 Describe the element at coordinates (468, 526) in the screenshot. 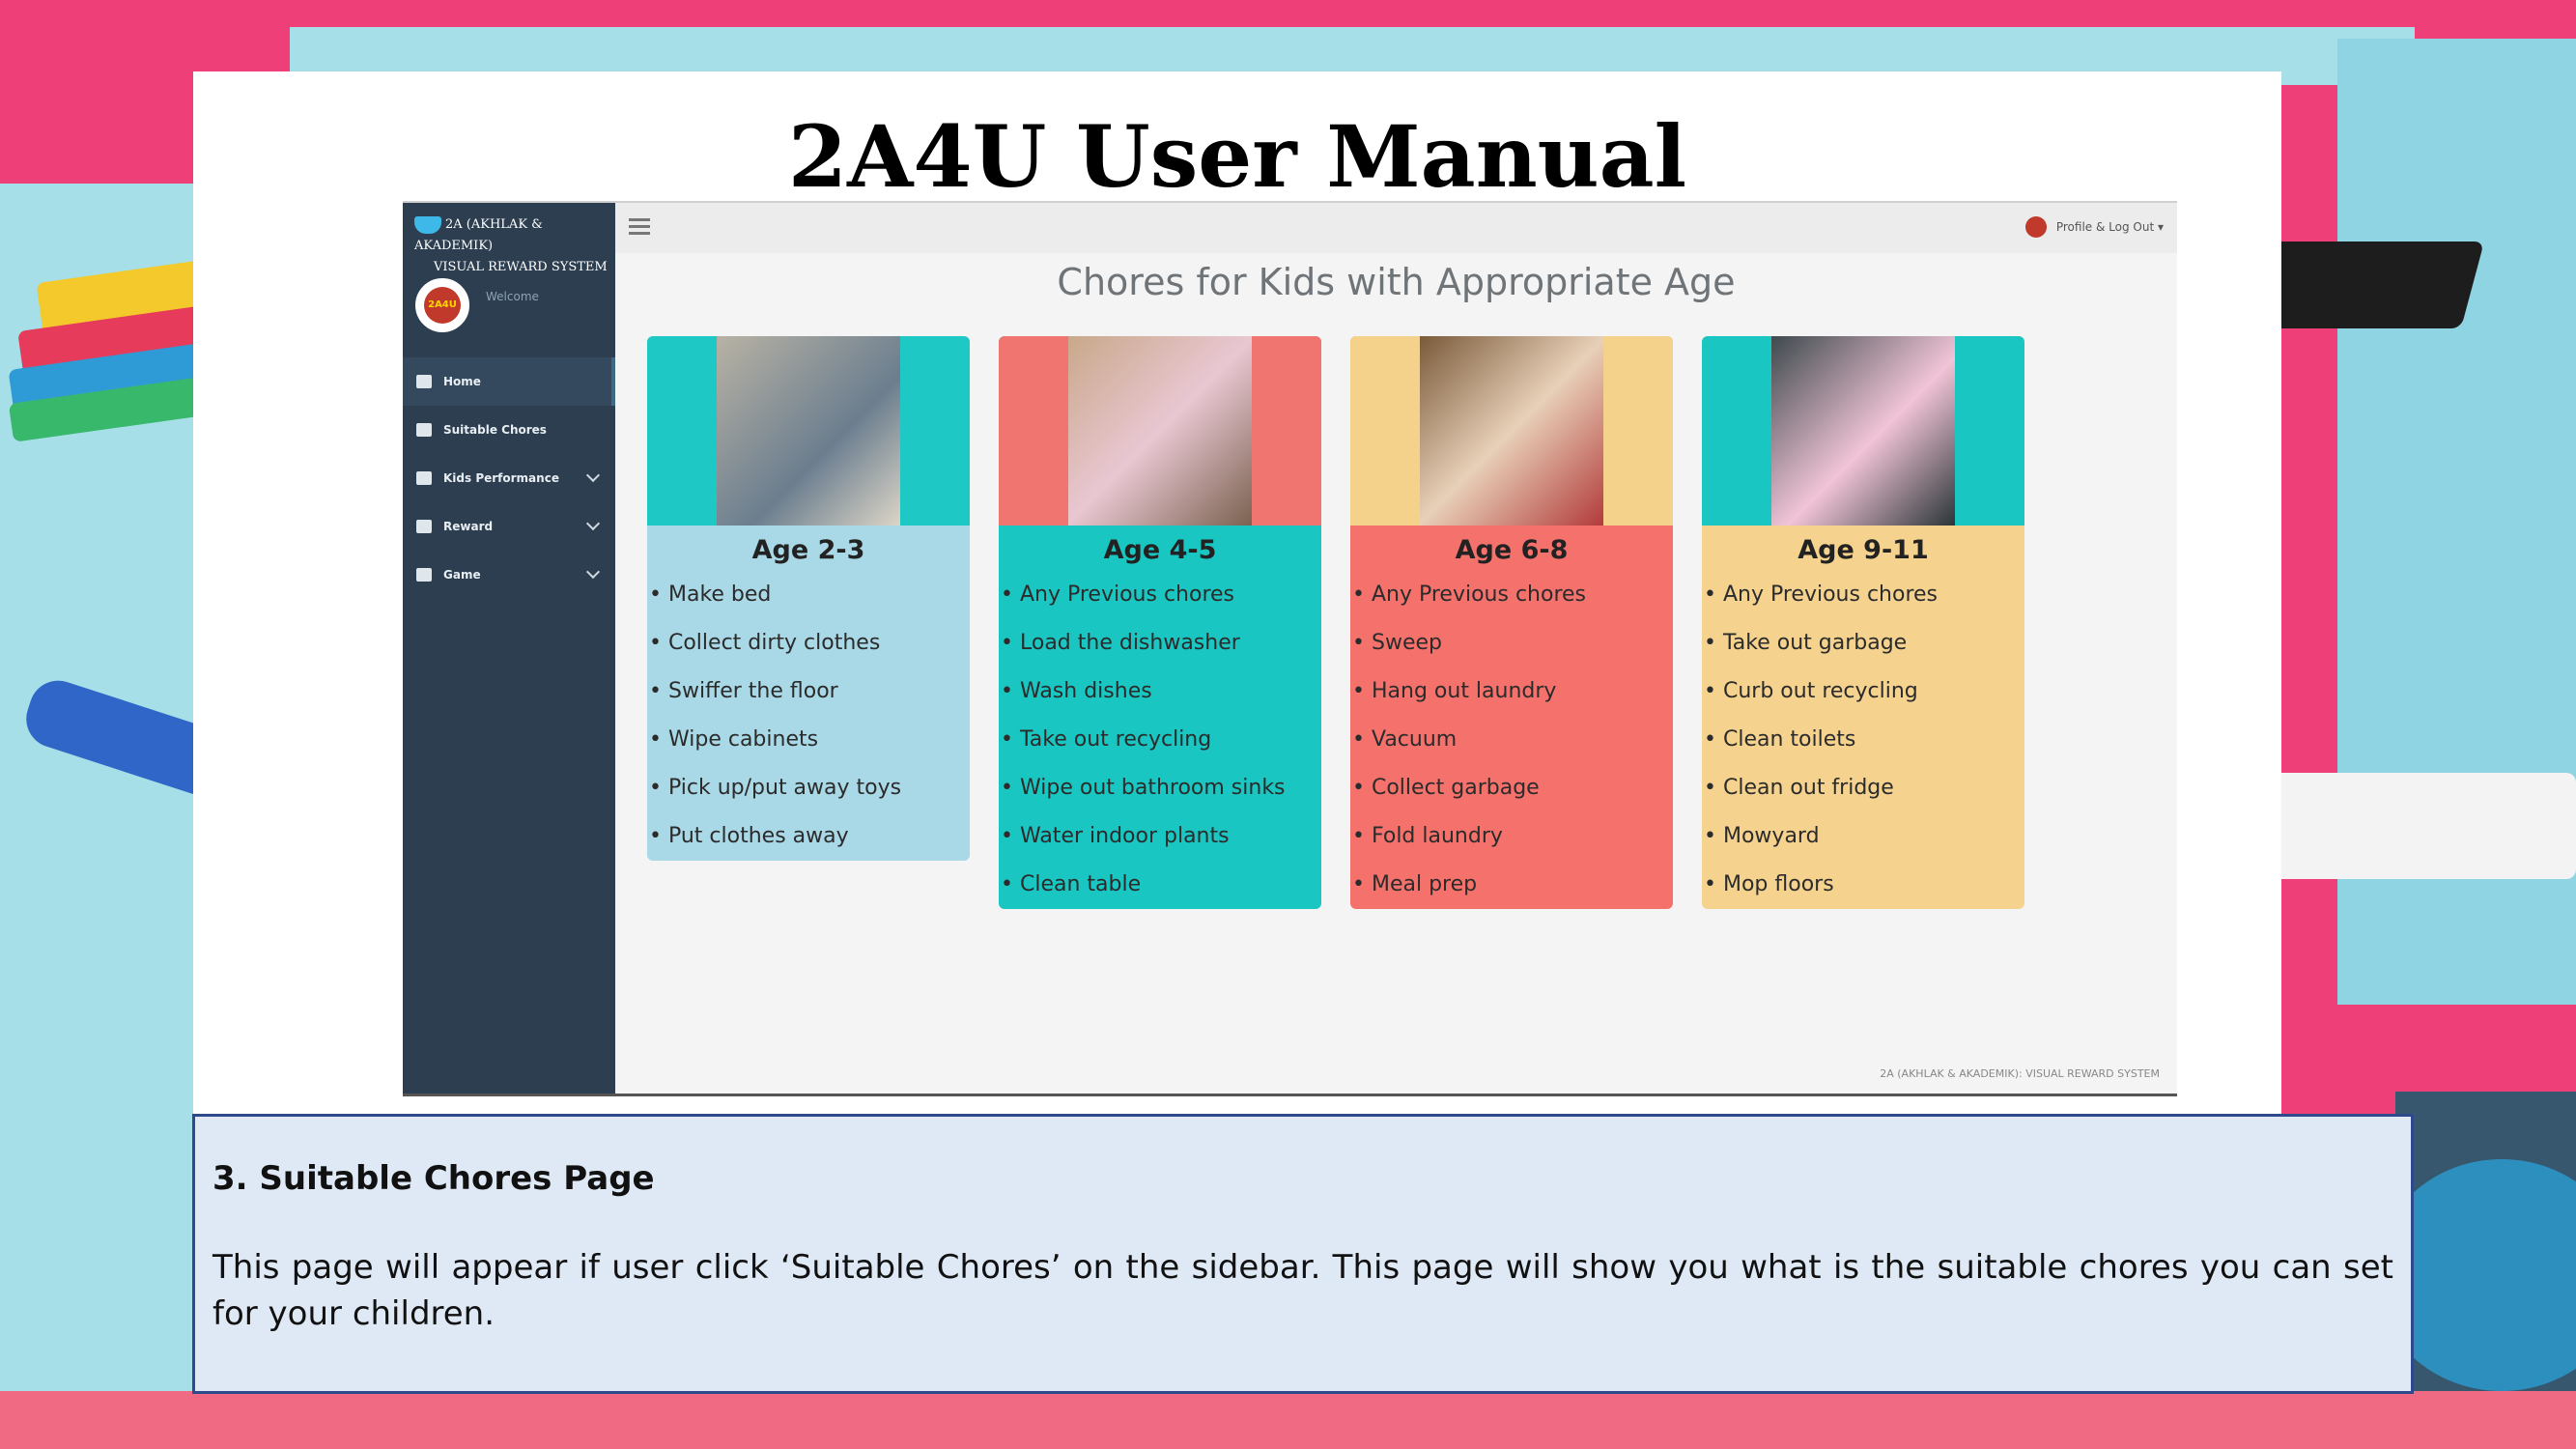

I see `sidebar-item-label: Reward` at that location.